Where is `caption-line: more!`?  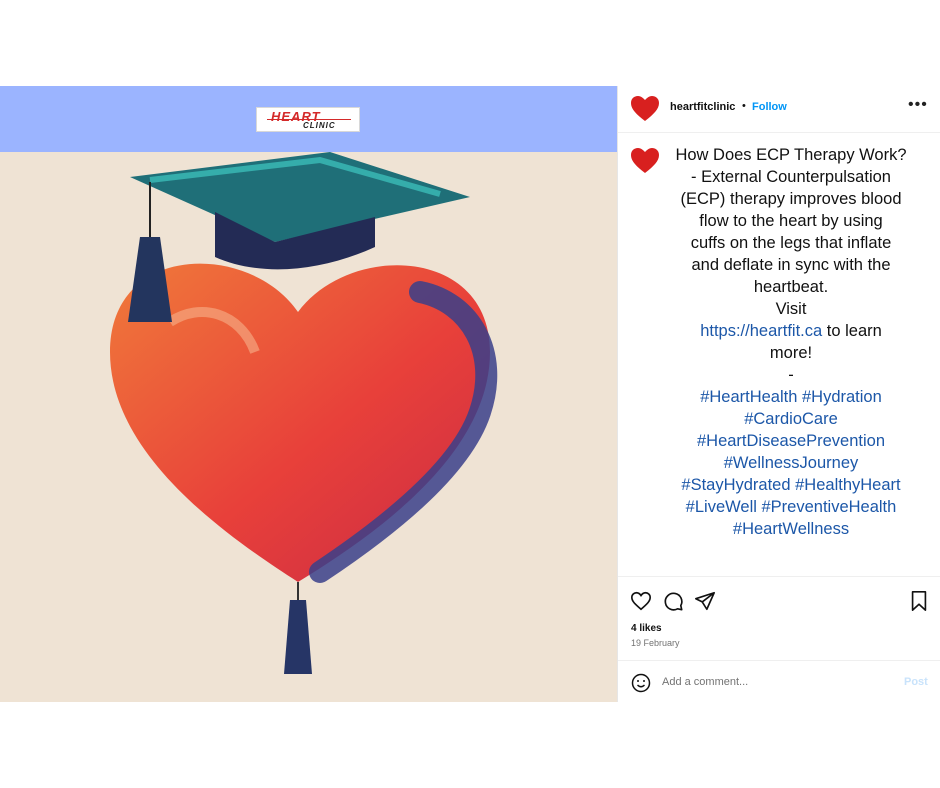 caption-line: more! is located at coordinates (791, 353).